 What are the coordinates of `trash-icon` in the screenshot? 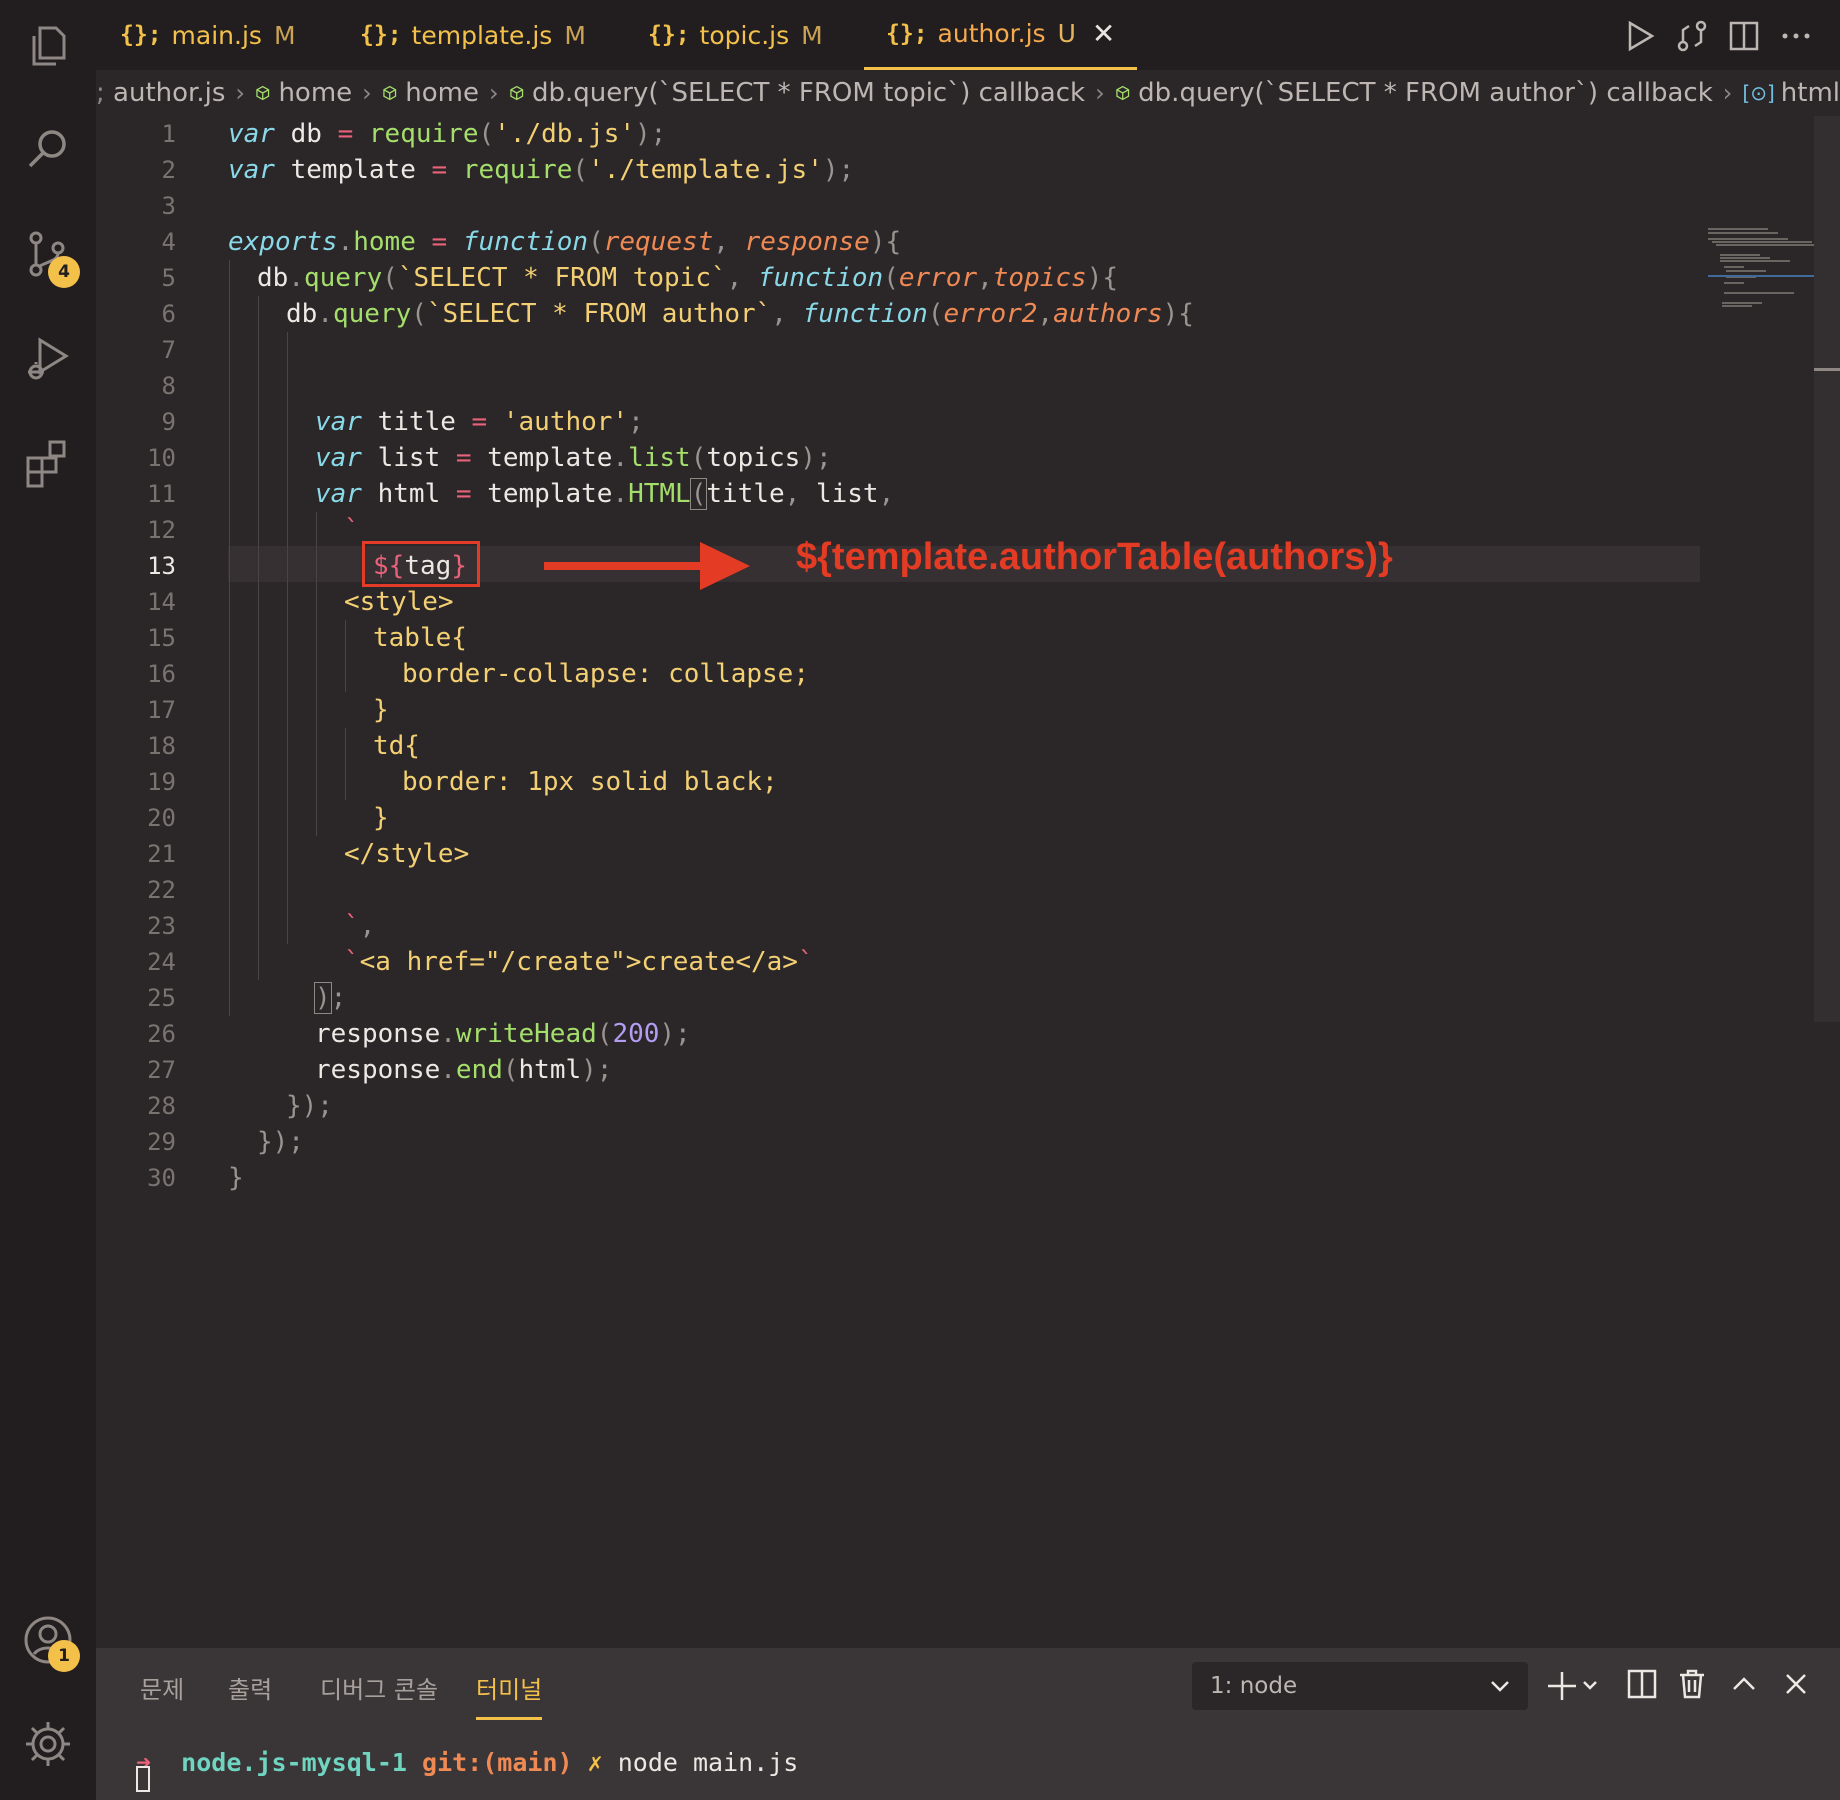 It's located at (1692, 1684).